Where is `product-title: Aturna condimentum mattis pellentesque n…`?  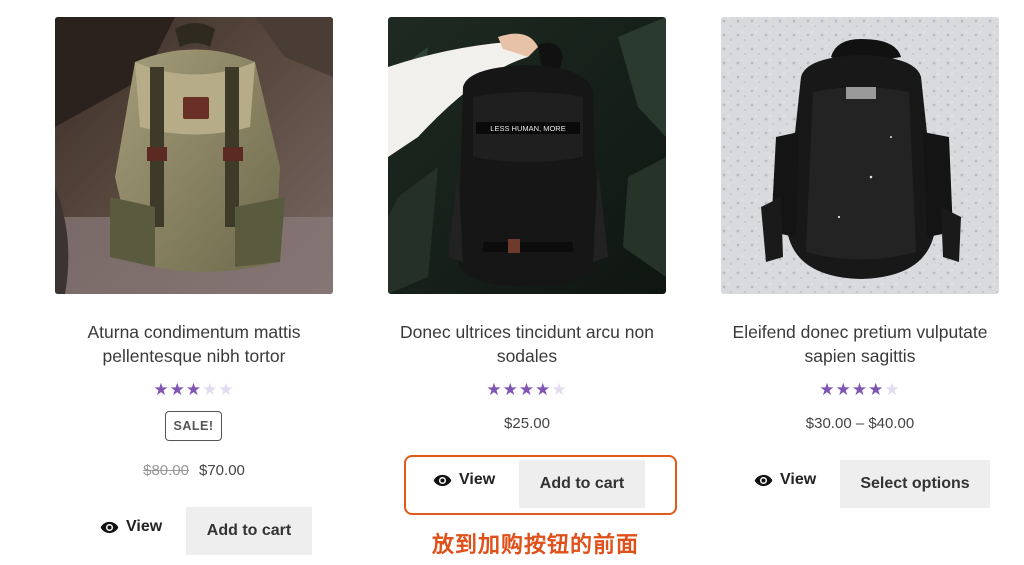
product-title: Aturna condimentum mattis pellentesque n… is located at coordinates (194, 344).